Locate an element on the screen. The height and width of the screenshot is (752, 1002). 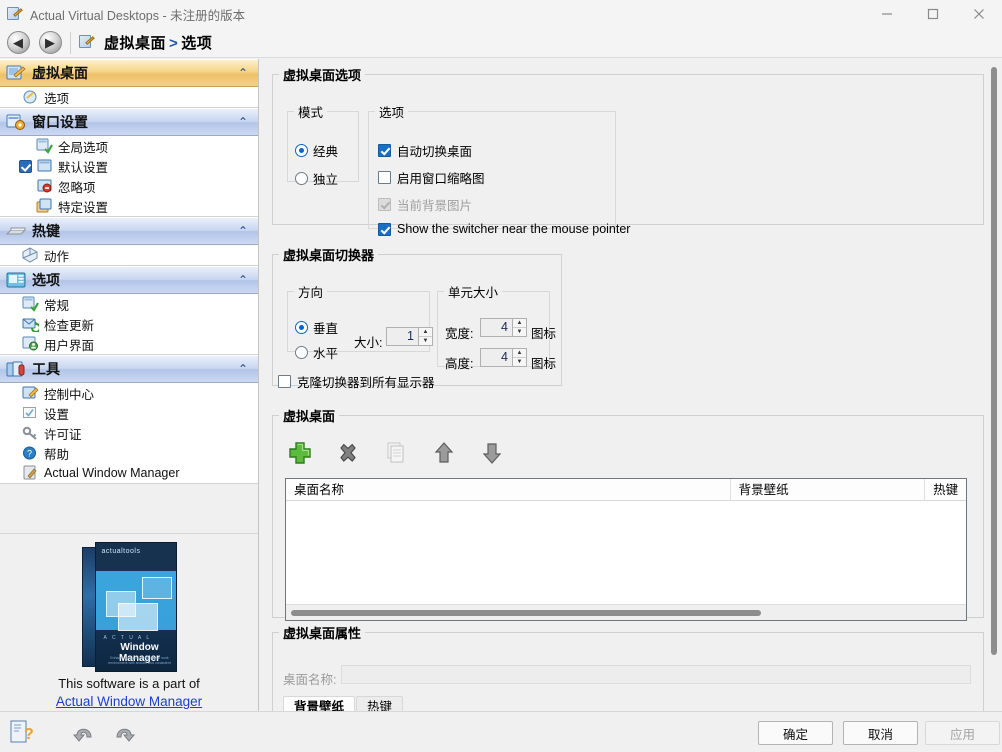
sidebar-group-label: 选项 is located at coordinates (46, 280).